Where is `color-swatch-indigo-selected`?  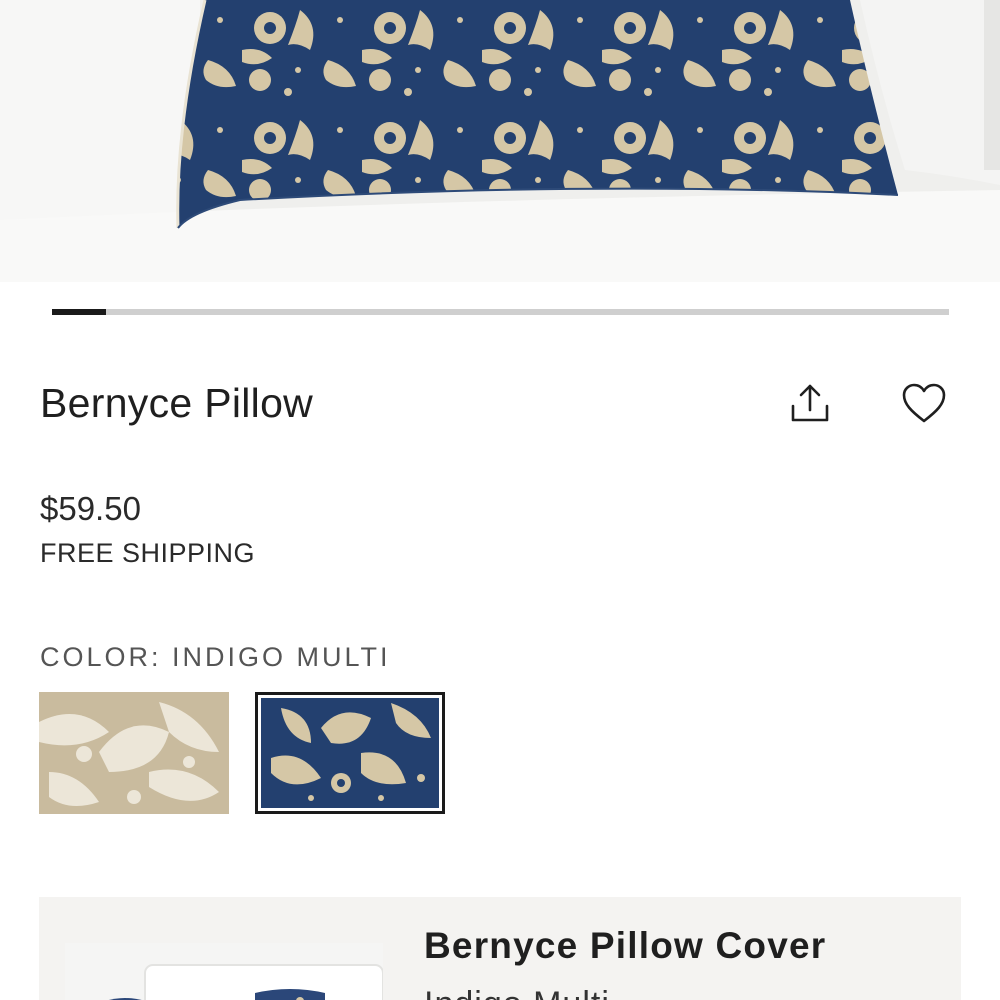 color-swatch-indigo-selected is located at coordinates (350, 753).